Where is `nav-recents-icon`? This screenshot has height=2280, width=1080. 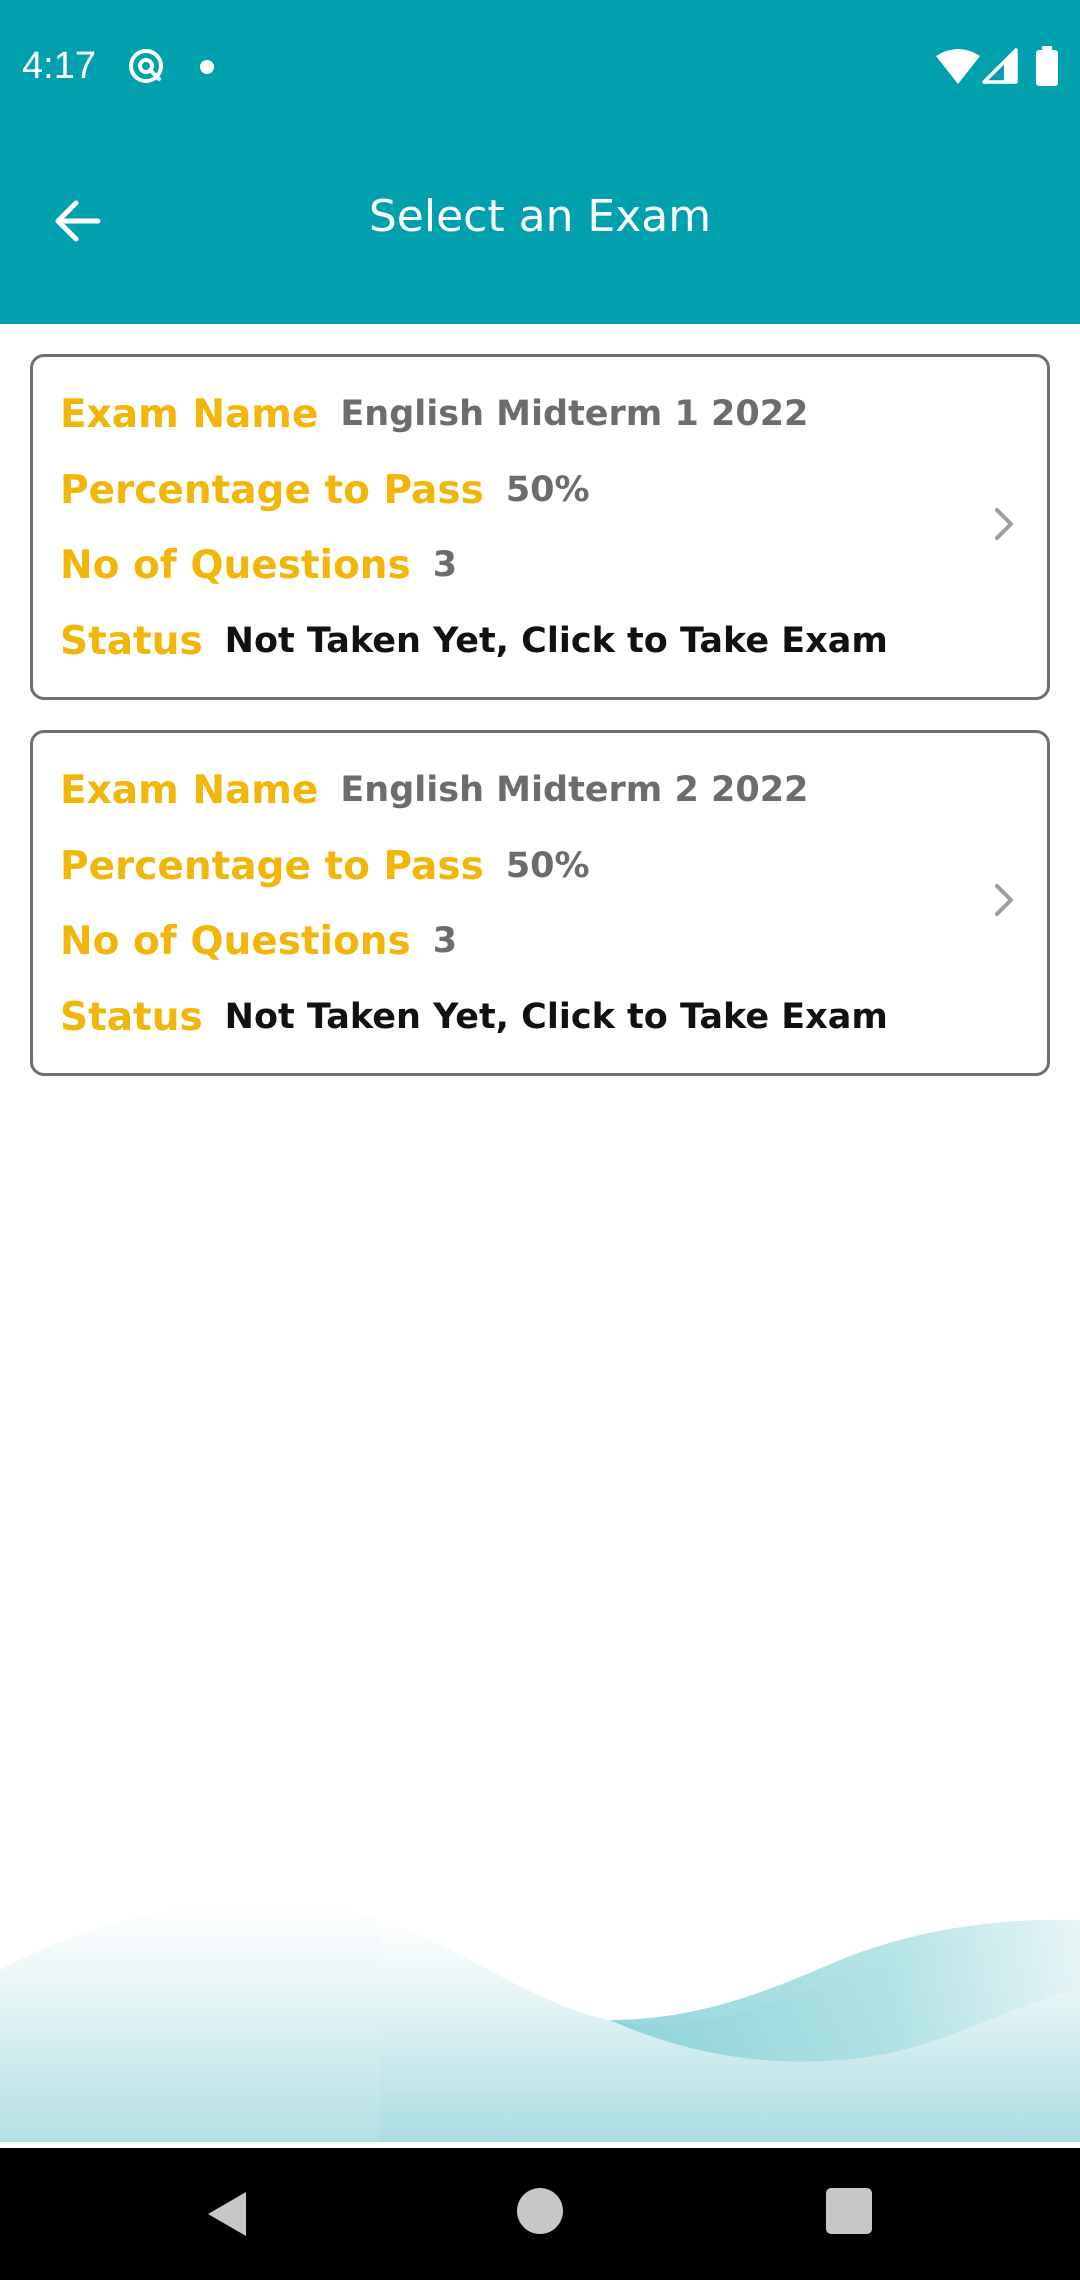
nav-recents-icon is located at coordinates (849, 2211).